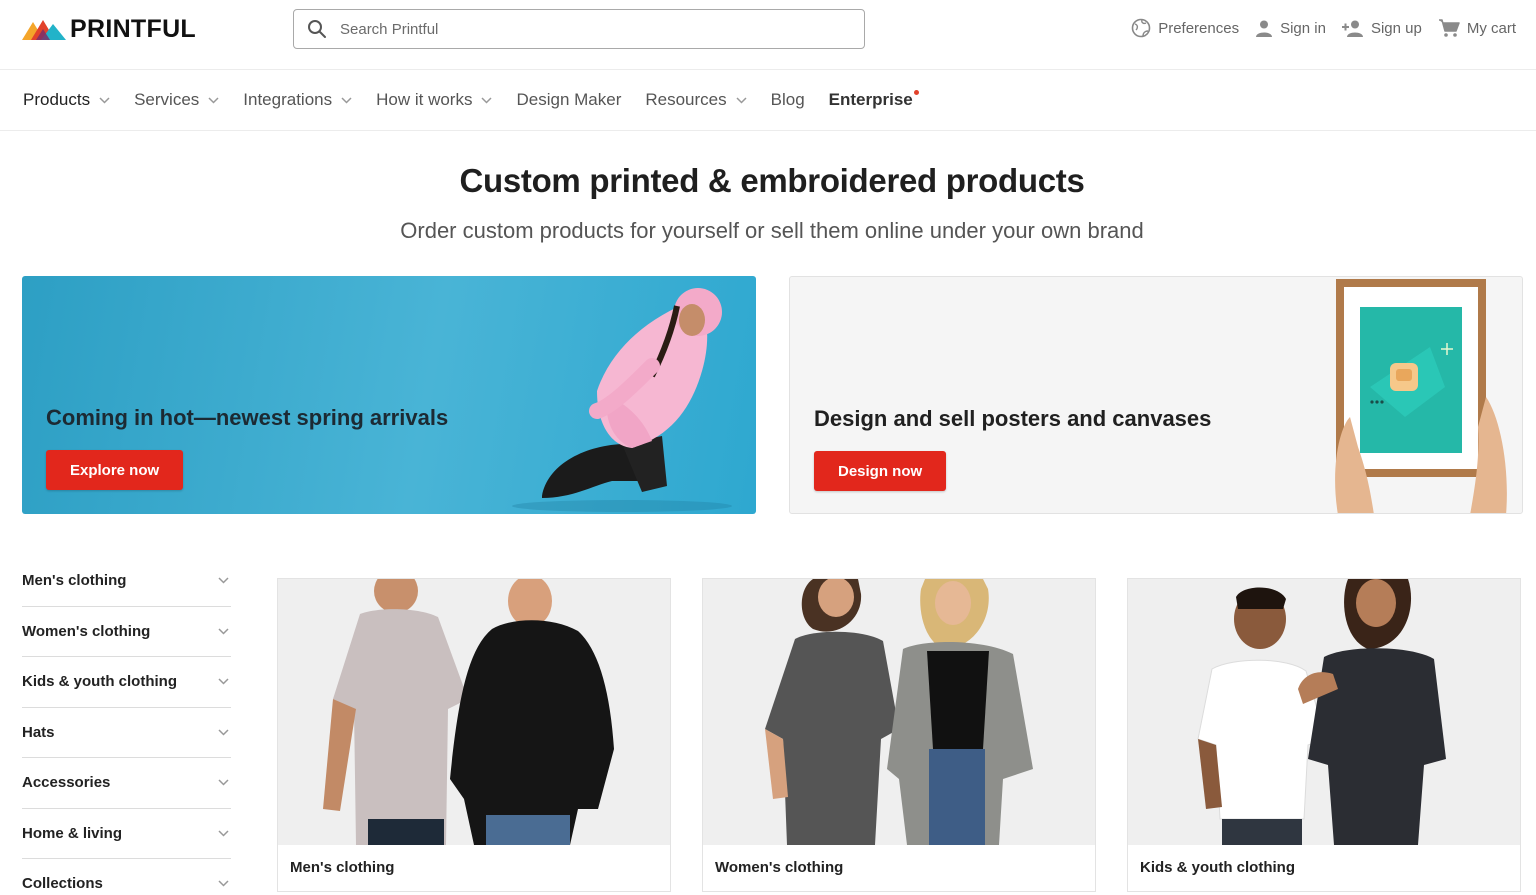  I want to click on nav-integrations: Integrations, so click(297, 100).